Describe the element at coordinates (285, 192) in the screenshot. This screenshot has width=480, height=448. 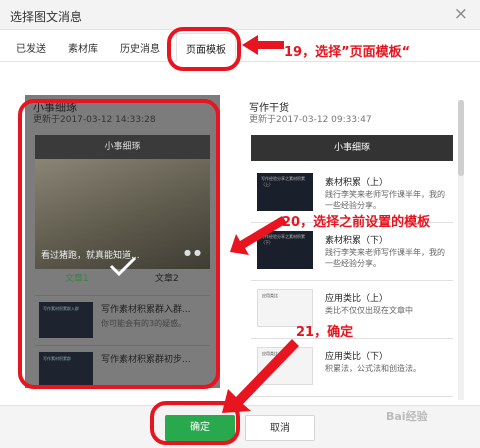
I see `item-thumbnail: 写作经验分享之素材积累（上）` at that location.